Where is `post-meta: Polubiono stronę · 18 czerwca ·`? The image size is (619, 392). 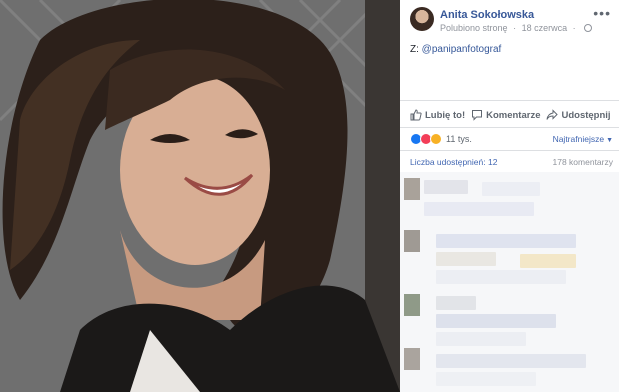
post-meta: Polubiono stronę · 18 czerwca · is located at coordinates (516, 28).